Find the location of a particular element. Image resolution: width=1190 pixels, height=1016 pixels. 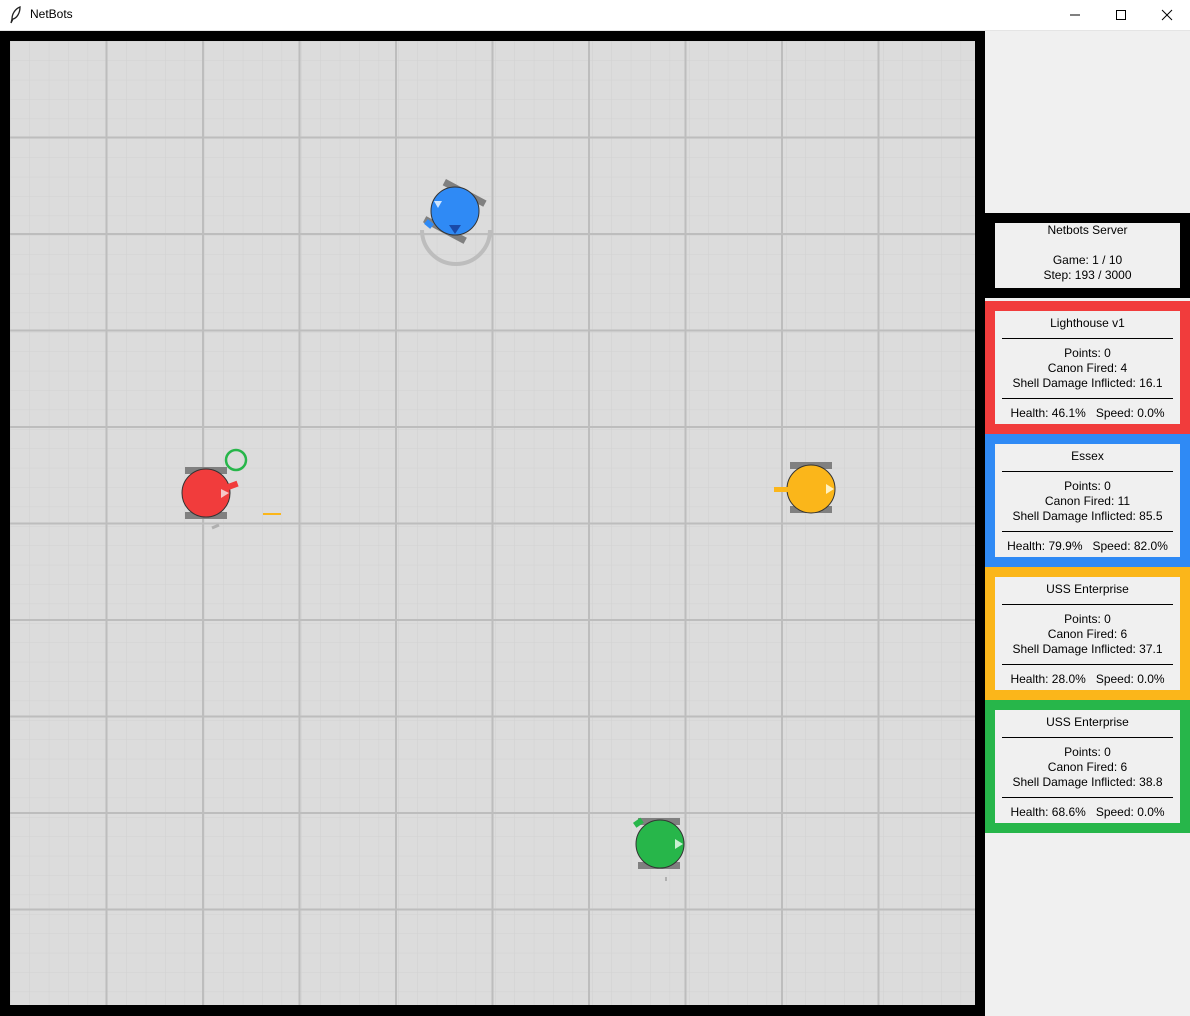

close-button is located at coordinates (1167, 15).